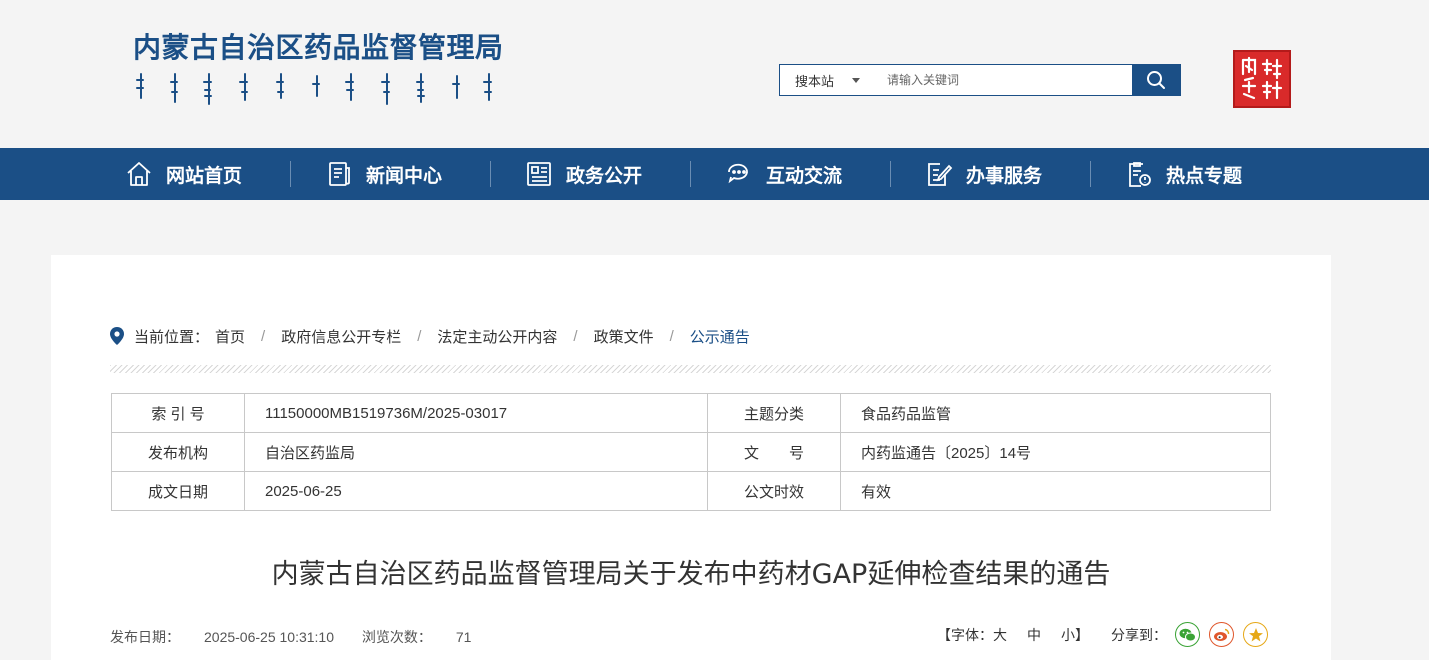  What do you see at coordinates (690, 369) in the screenshot?
I see `hatched-divider` at bounding box center [690, 369].